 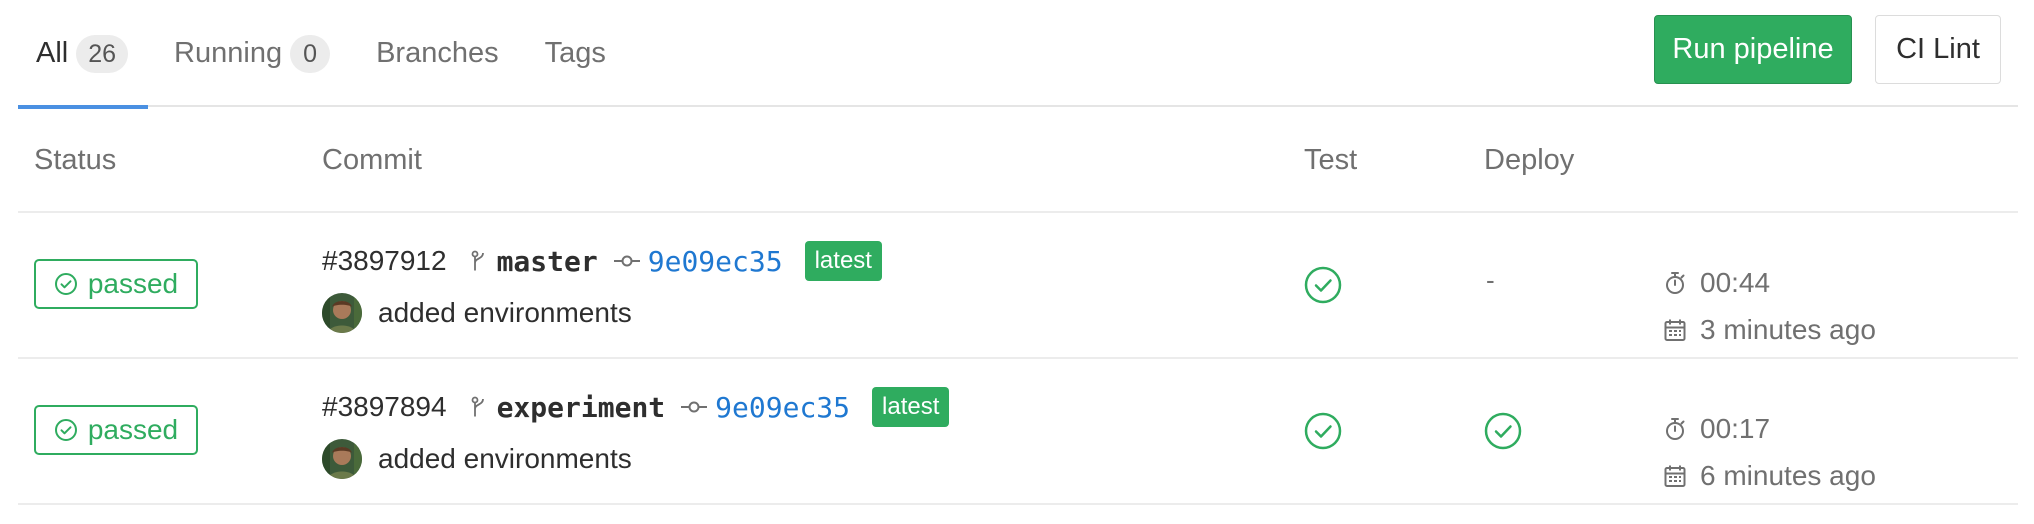 I want to click on finished-at: 6 minutes ago, so click(x=1770, y=476).